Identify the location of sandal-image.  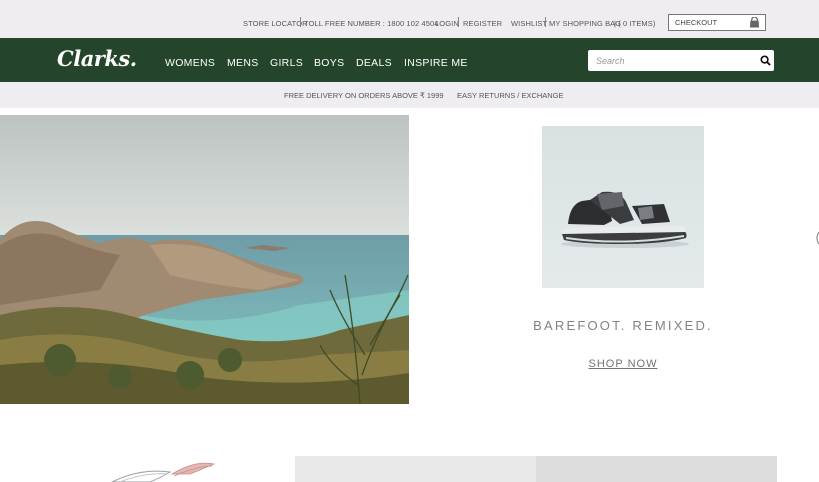
(625, 219).